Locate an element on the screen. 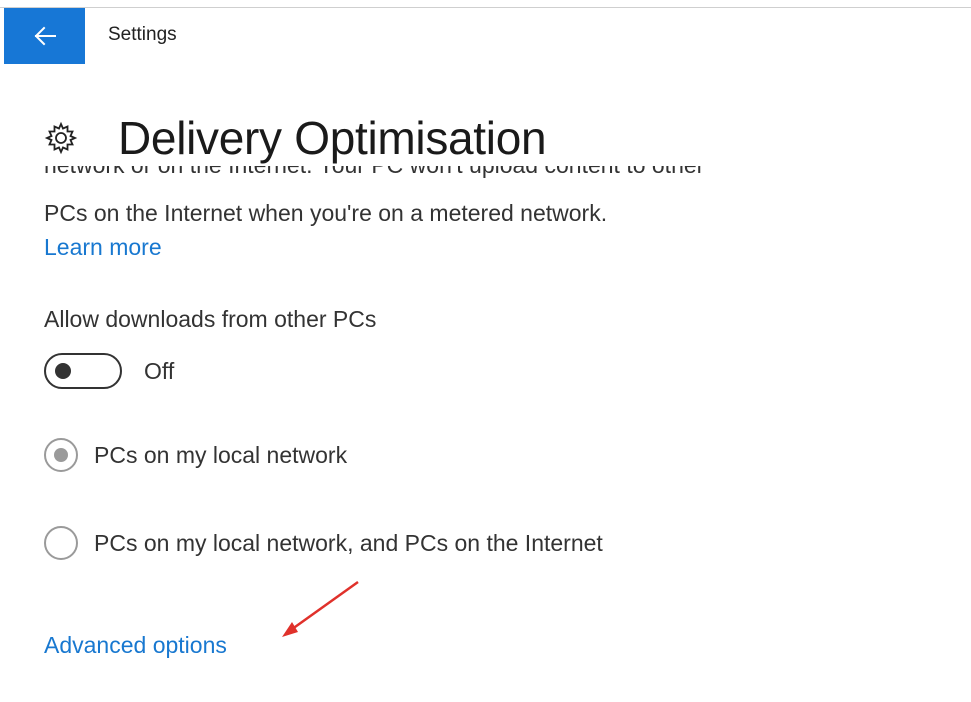 The height and width of the screenshot is (702, 971). page-title: Delivery Optimisation is located at coordinates (332, 138).